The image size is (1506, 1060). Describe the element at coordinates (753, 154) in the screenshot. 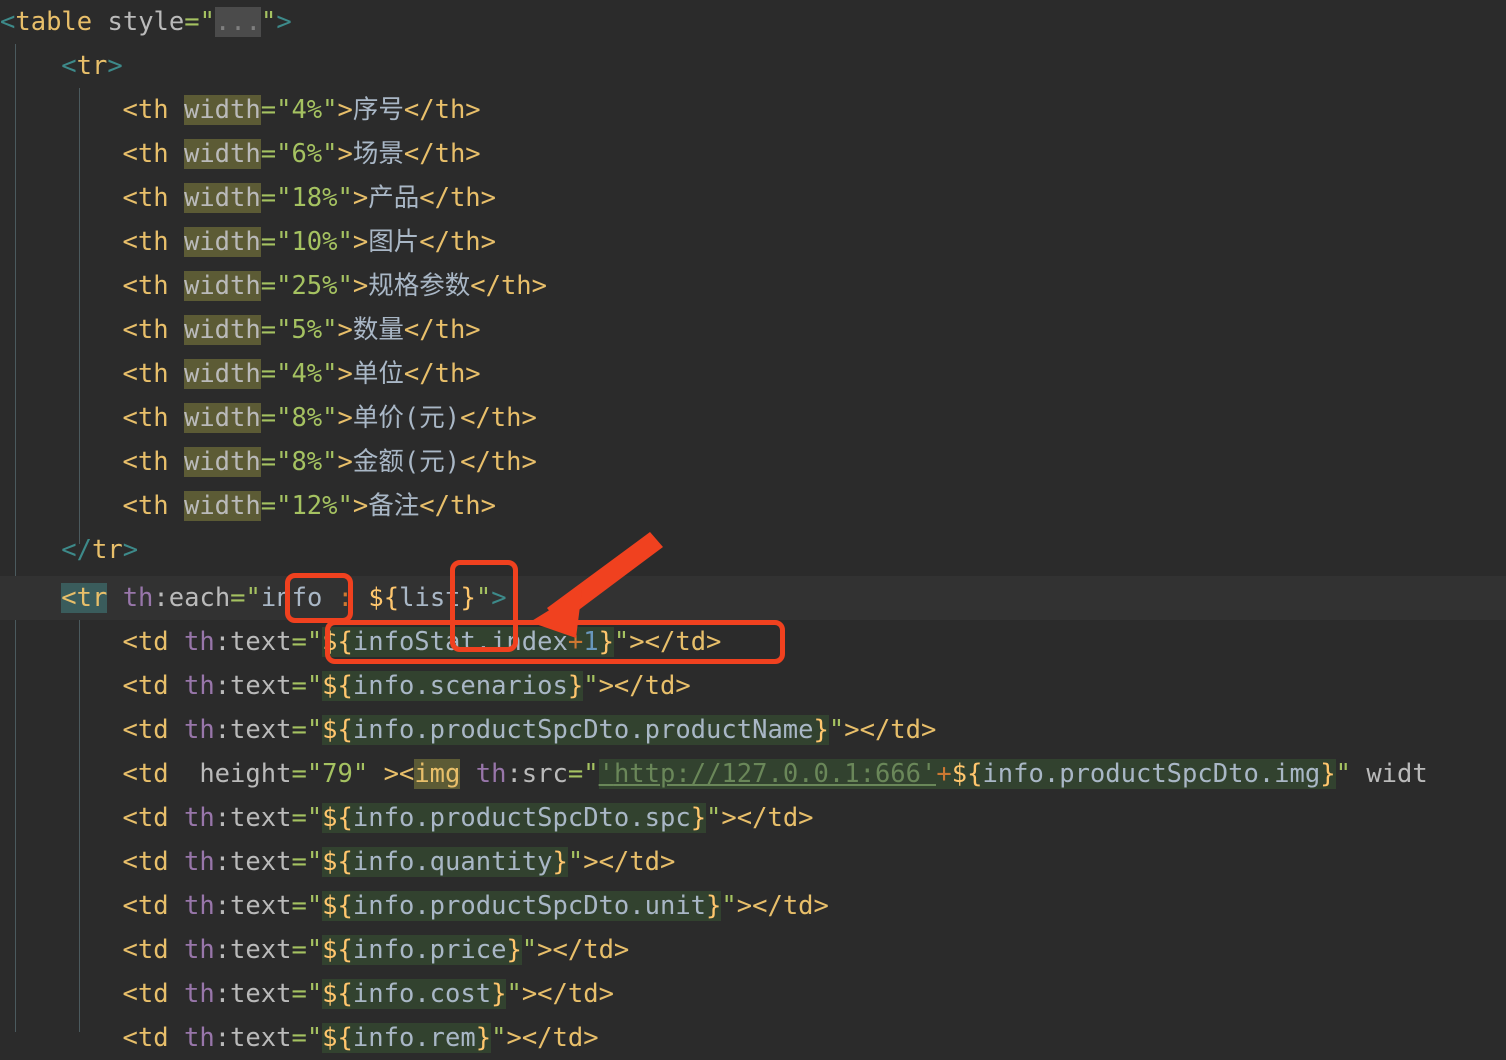

I see `code-line: <th width="6%">场景</th>` at that location.